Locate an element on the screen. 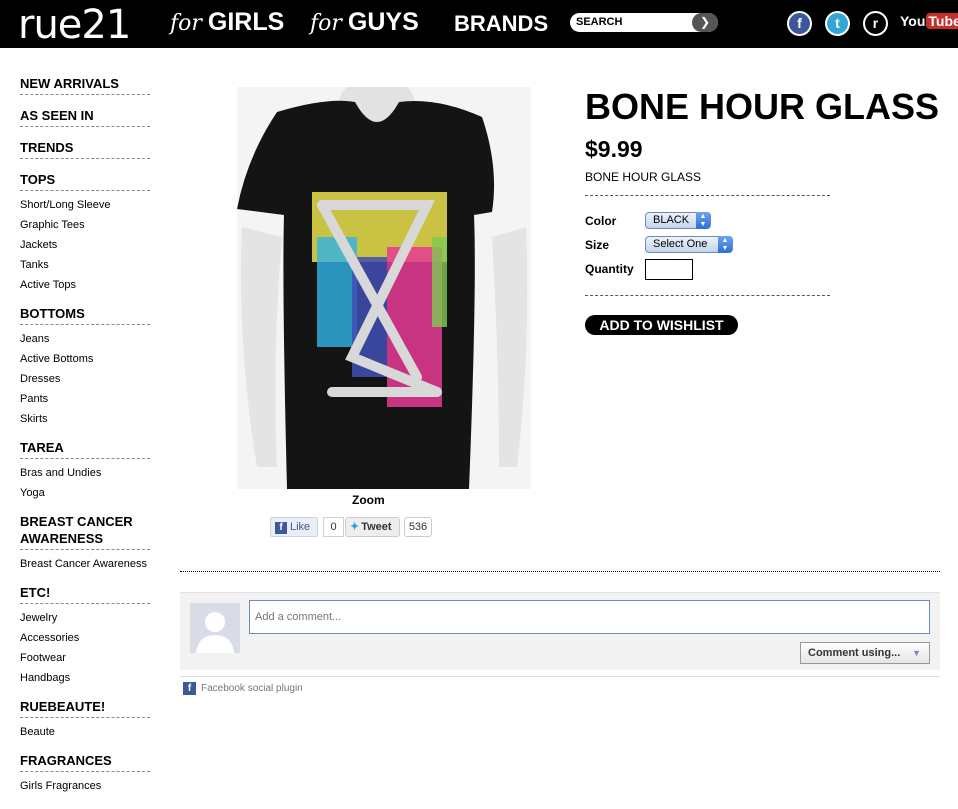  sidebar-item: Jewelry is located at coordinates (85, 618).